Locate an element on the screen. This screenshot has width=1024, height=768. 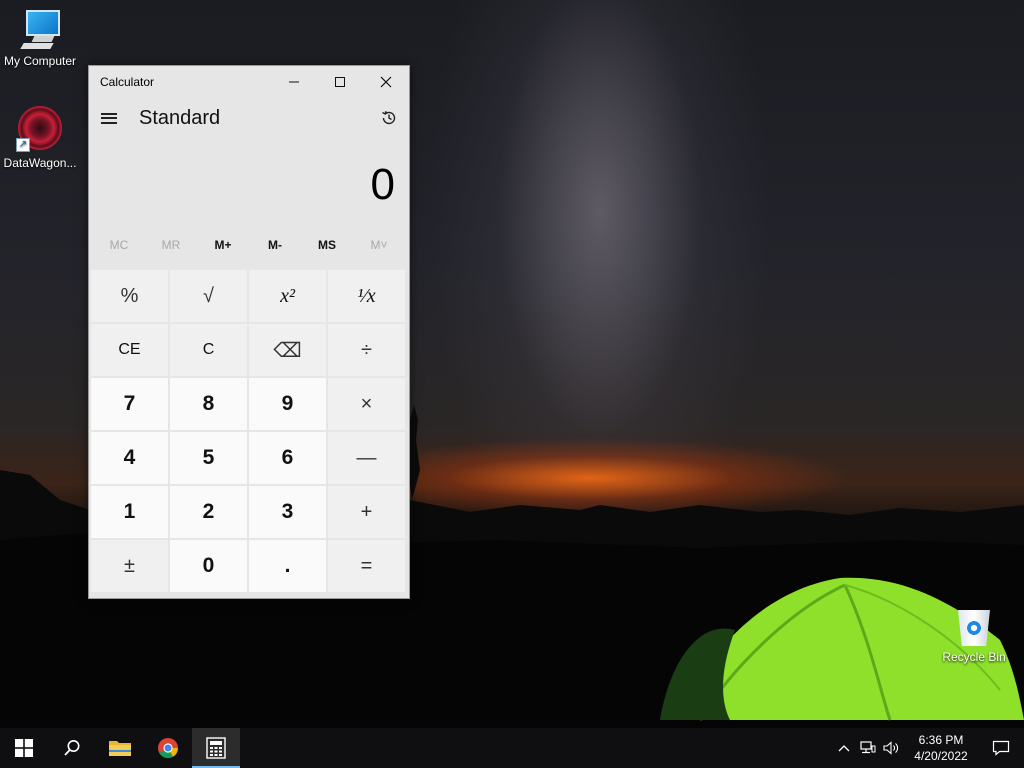
digit-7-button: 7 is located at coordinates (129, 404).